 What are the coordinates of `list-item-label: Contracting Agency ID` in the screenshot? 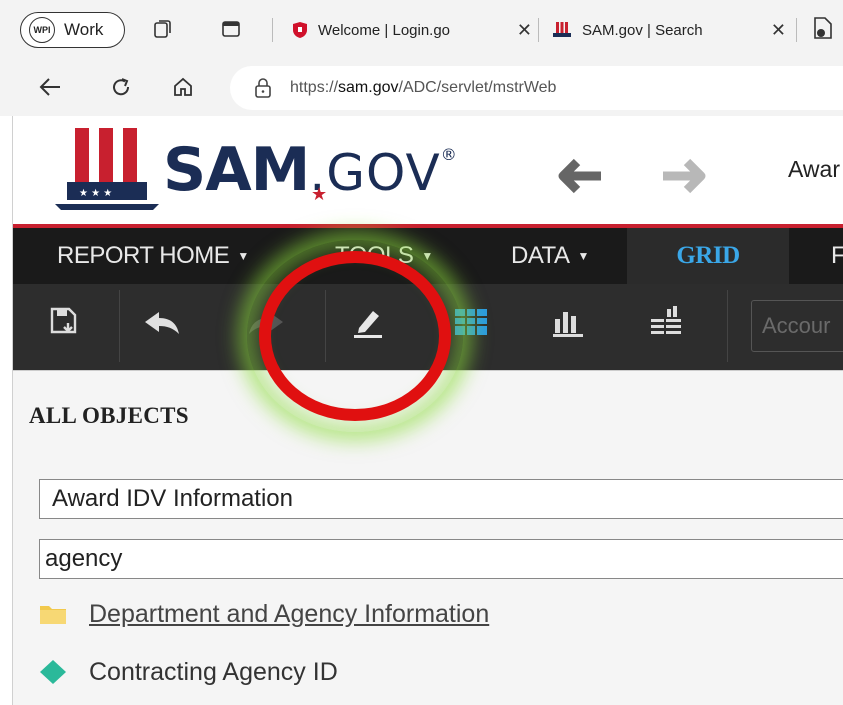 It's located at (213, 671).